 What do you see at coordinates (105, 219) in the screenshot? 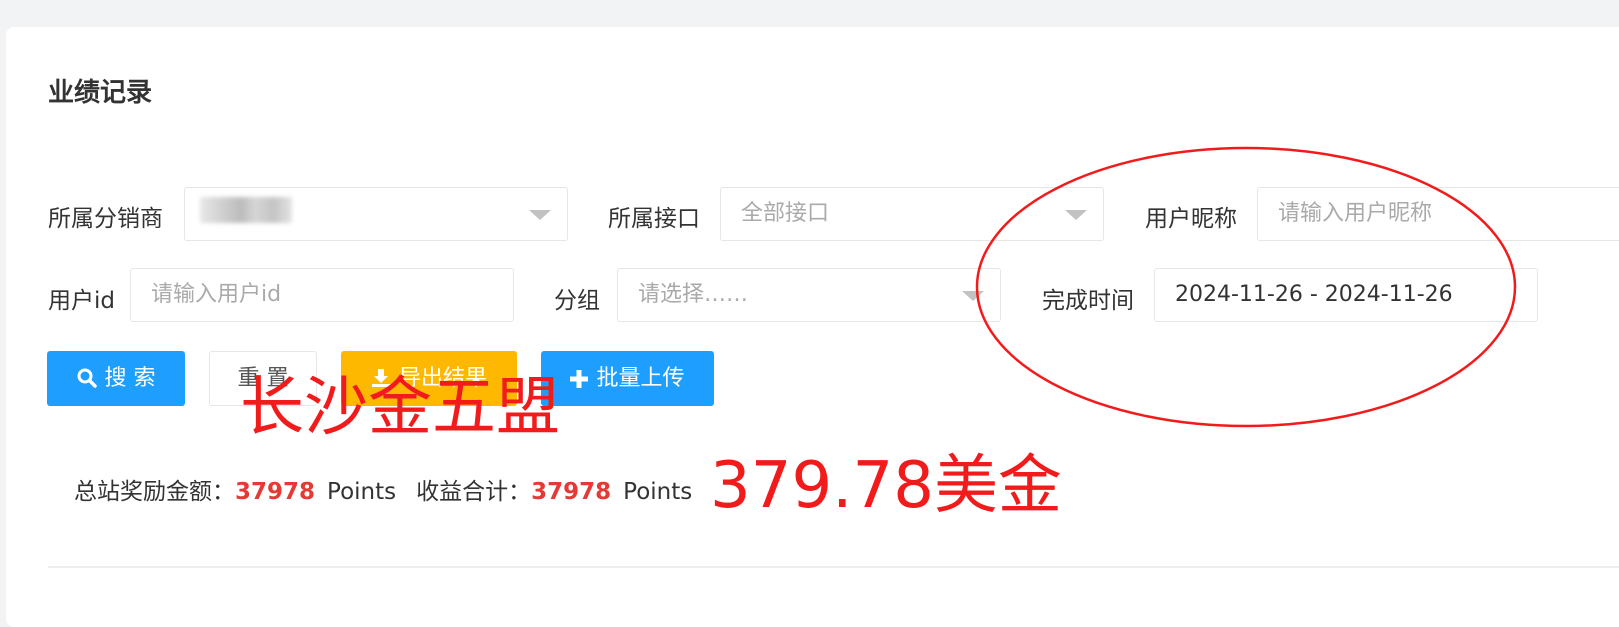
I see `distributor-label: 所属分销商` at bounding box center [105, 219].